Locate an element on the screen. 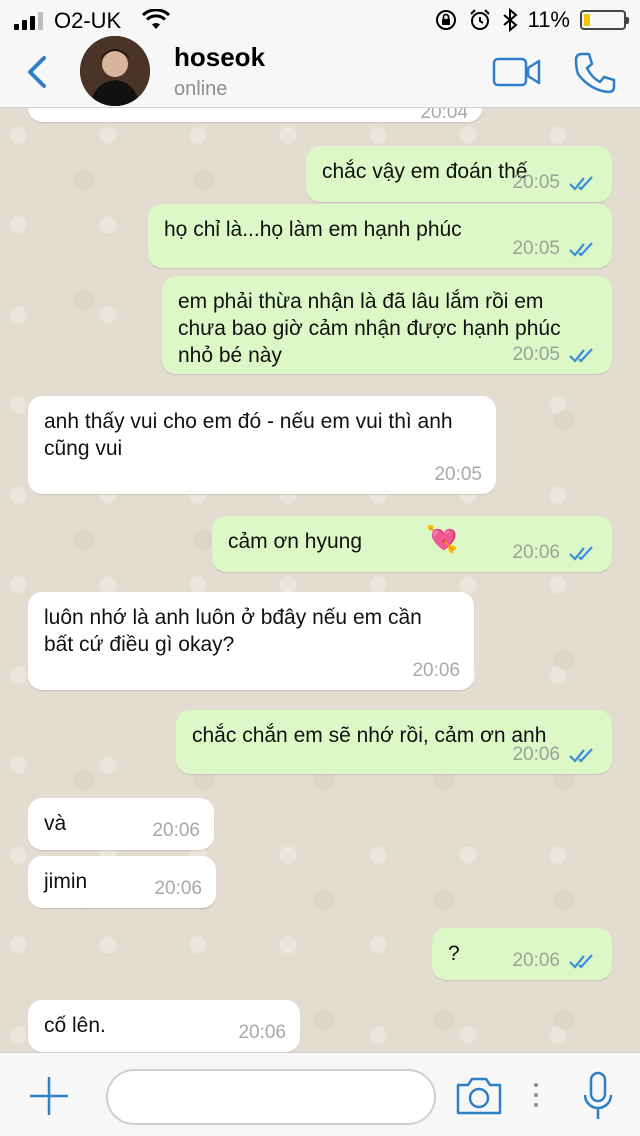 This screenshot has height=1136, width=640. carrier-label: O2-UK is located at coordinates (88, 20).